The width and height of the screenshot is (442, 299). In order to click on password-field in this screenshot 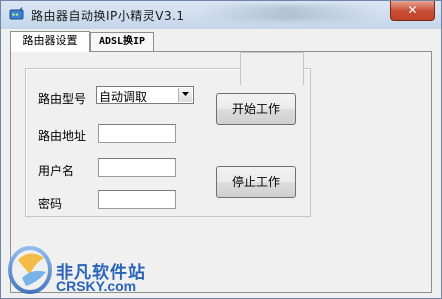, I will do `click(137, 199)`.